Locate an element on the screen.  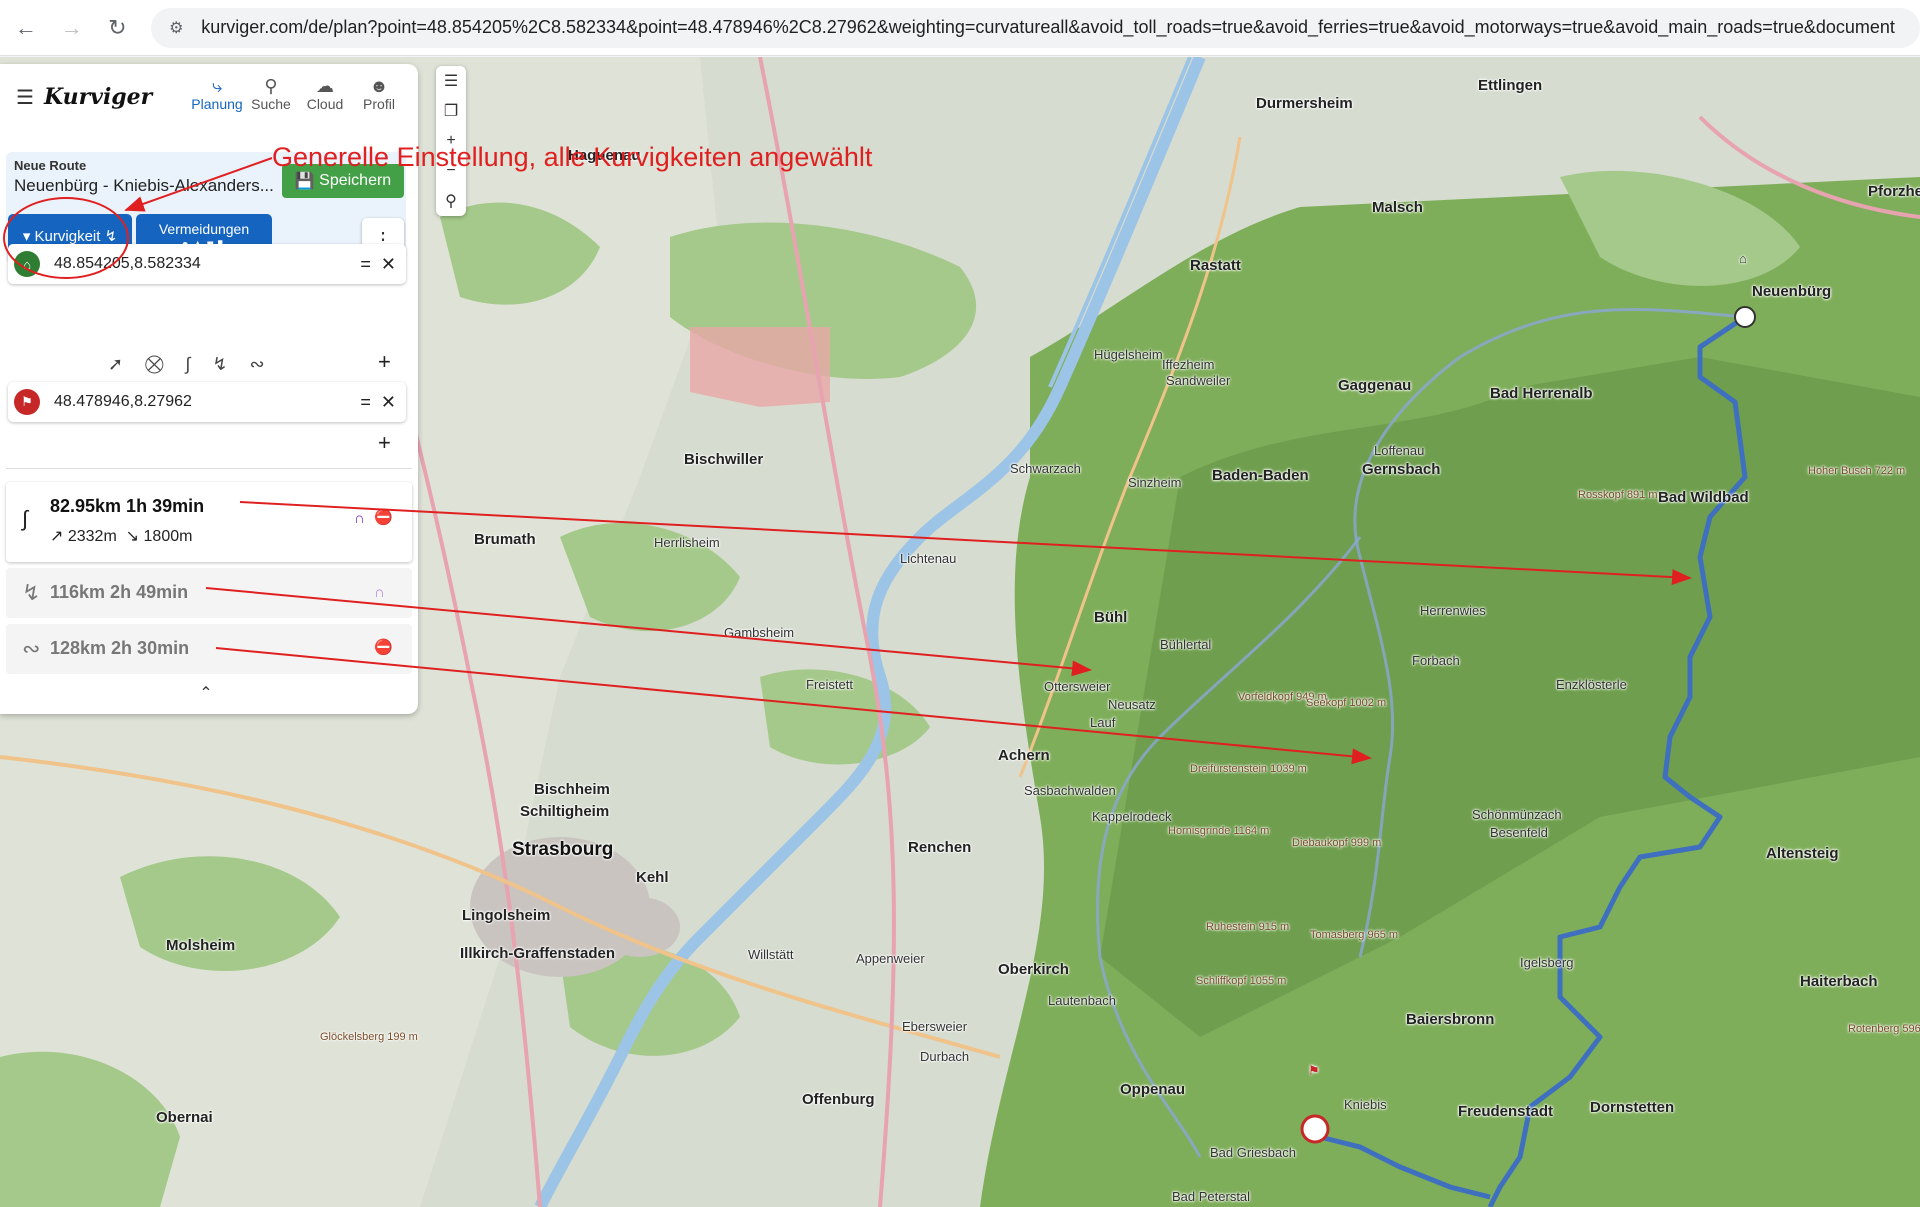
map-label-neuenbuerg: Neuenbürg is located at coordinates (1792, 291).